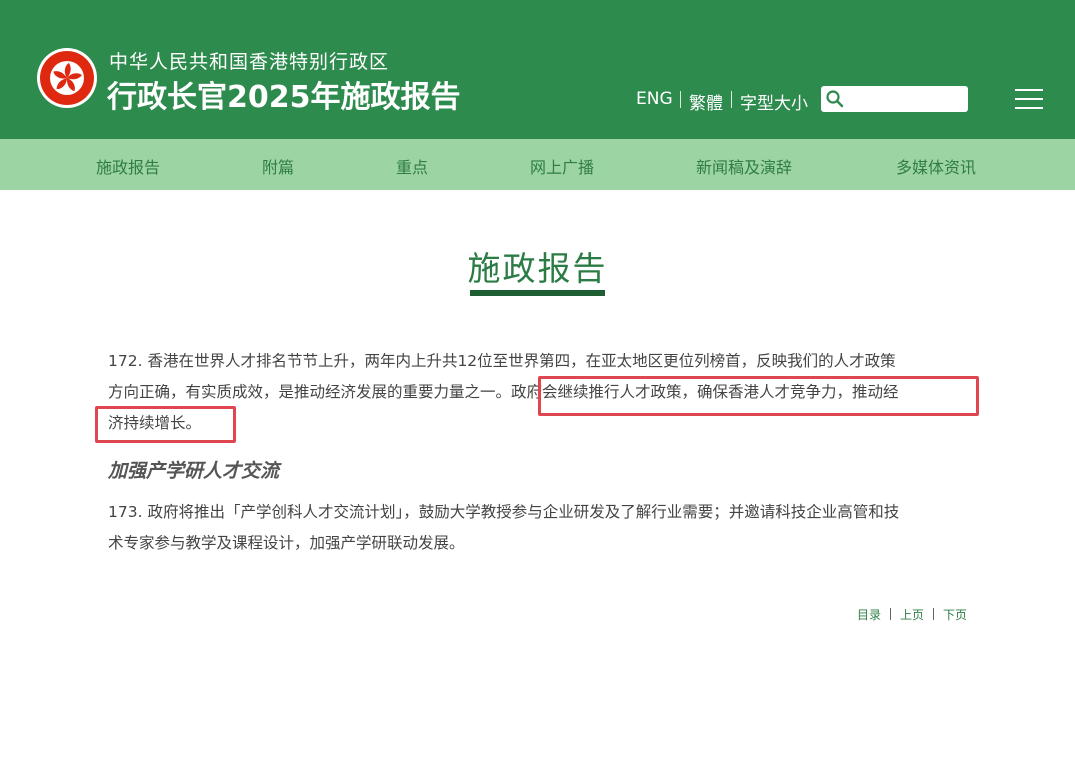  I want to click on nav-item-policy-address: 施政报告, so click(128, 166).